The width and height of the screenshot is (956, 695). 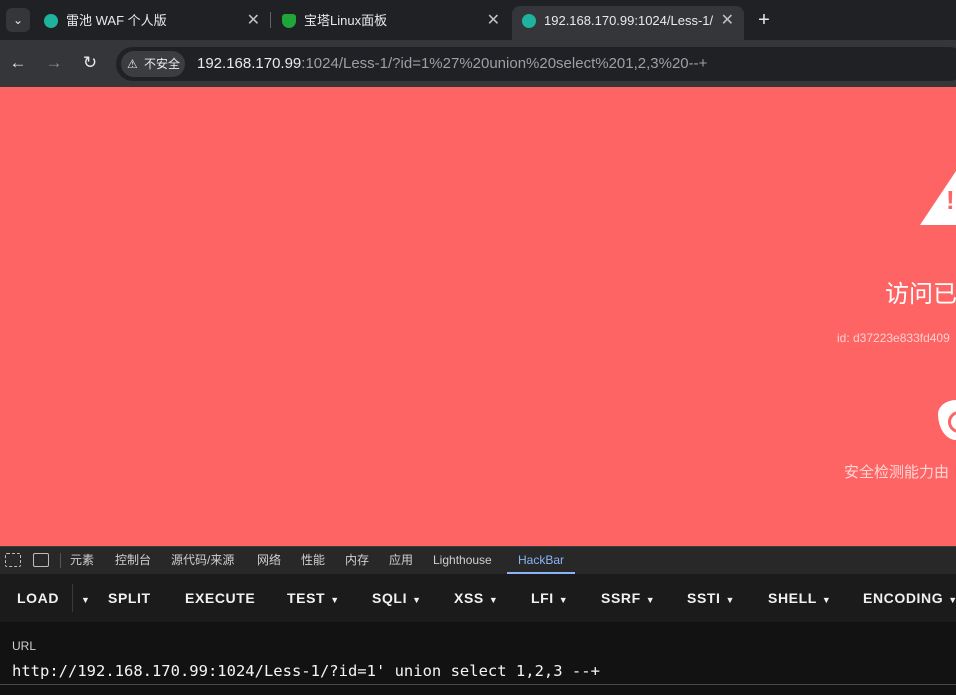 I want to click on encoding-label: ENCODING, so click(x=903, y=598).